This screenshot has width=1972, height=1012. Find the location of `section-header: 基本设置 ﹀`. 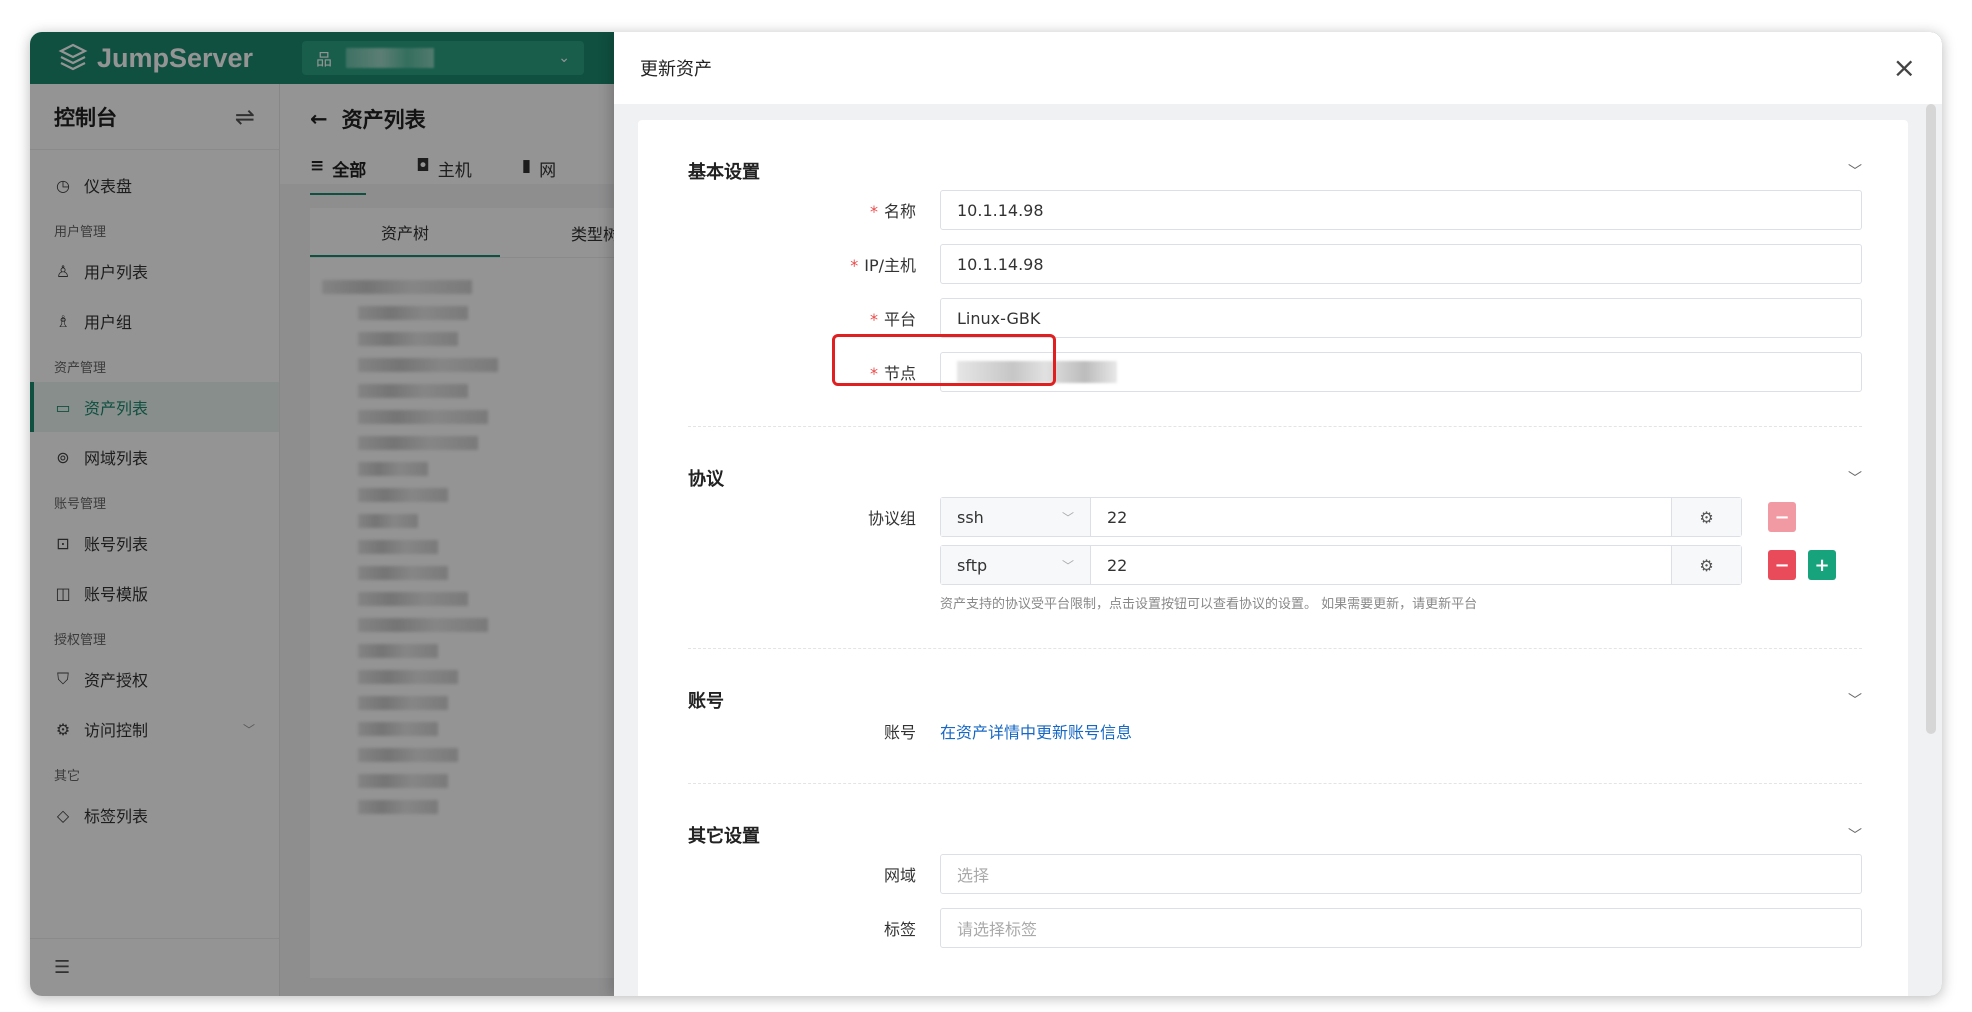

section-header: 基本设置 ﹀ is located at coordinates (1275, 155).